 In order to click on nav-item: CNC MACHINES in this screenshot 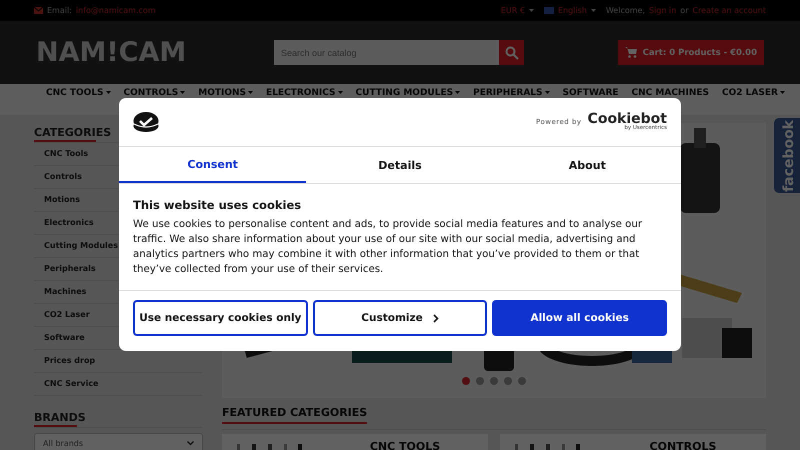, I will do `click(670, 93)`.